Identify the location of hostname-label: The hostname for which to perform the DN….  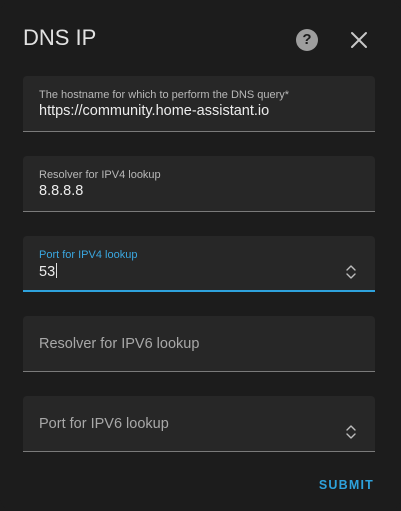
(164, 95).